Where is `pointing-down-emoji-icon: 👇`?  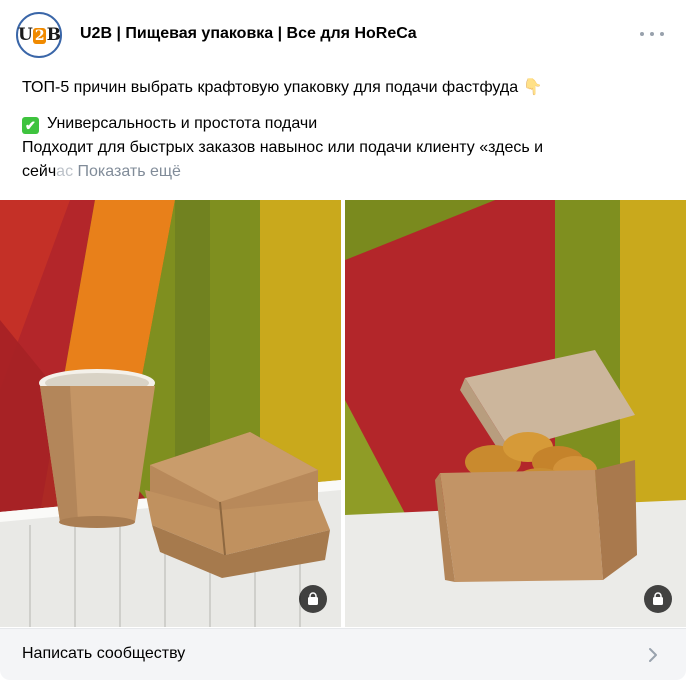
pointing-down-emoji-icon: 👇 is located at coordinates (532, 87).